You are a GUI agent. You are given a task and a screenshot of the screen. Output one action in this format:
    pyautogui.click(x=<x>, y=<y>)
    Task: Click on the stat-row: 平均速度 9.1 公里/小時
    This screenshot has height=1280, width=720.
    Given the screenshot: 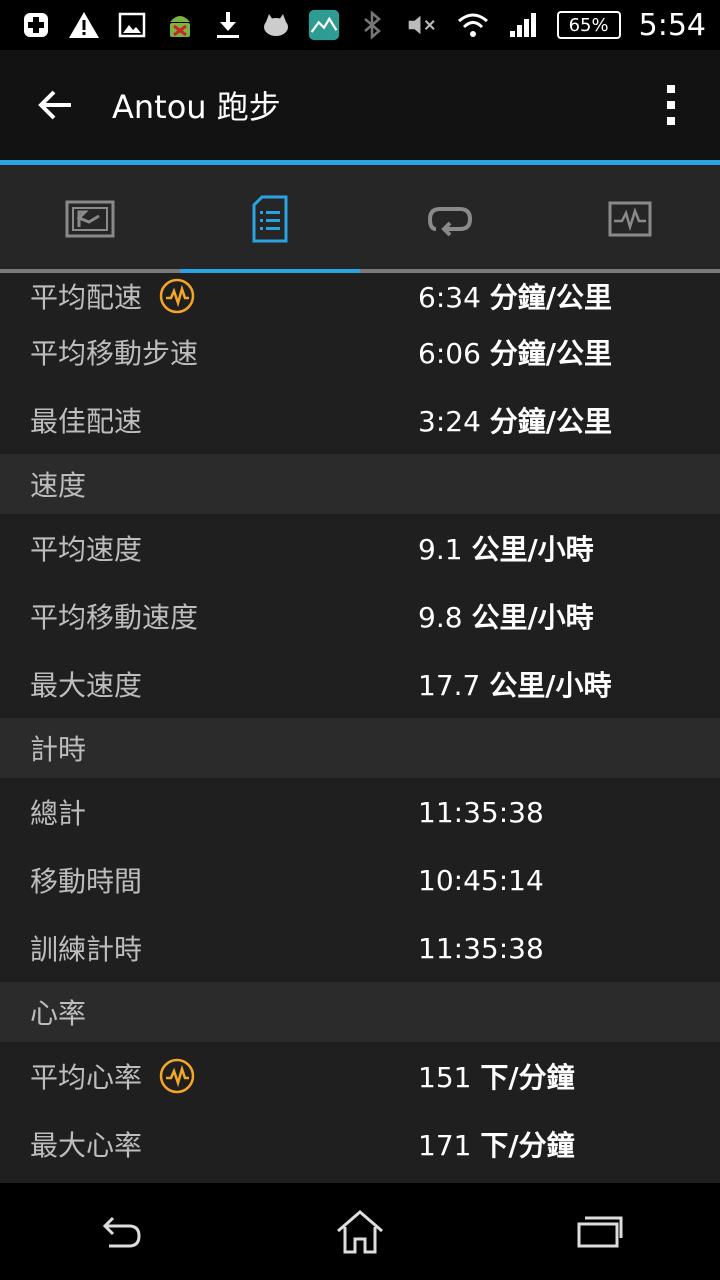 What is the action you would take?
    pyautogui.click(x=360, y=548)
    